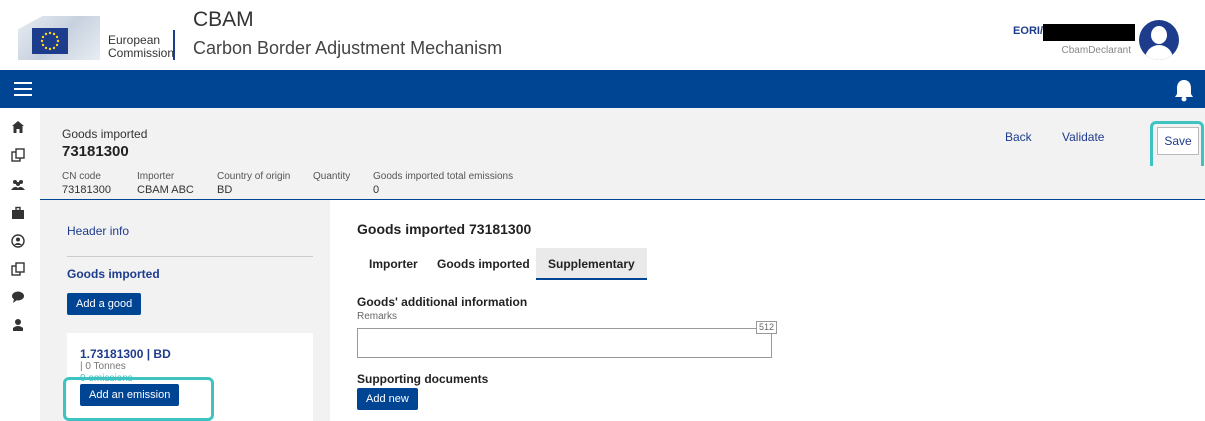 The width and height of the screenshot is (1205, 421). What do you see at coordinates (23, 89) in the screenshot?
I see `hamburger-menu-icon` at bounding box center [23, 89].